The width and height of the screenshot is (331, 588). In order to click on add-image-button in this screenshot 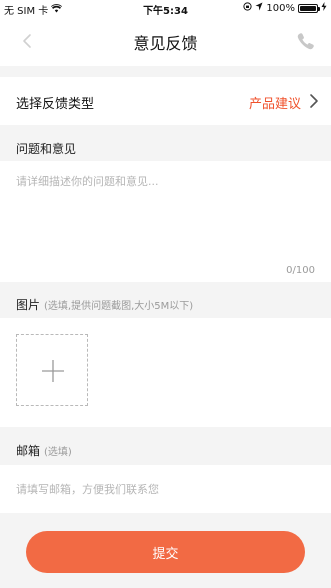, I will do `click(52, 370)`.